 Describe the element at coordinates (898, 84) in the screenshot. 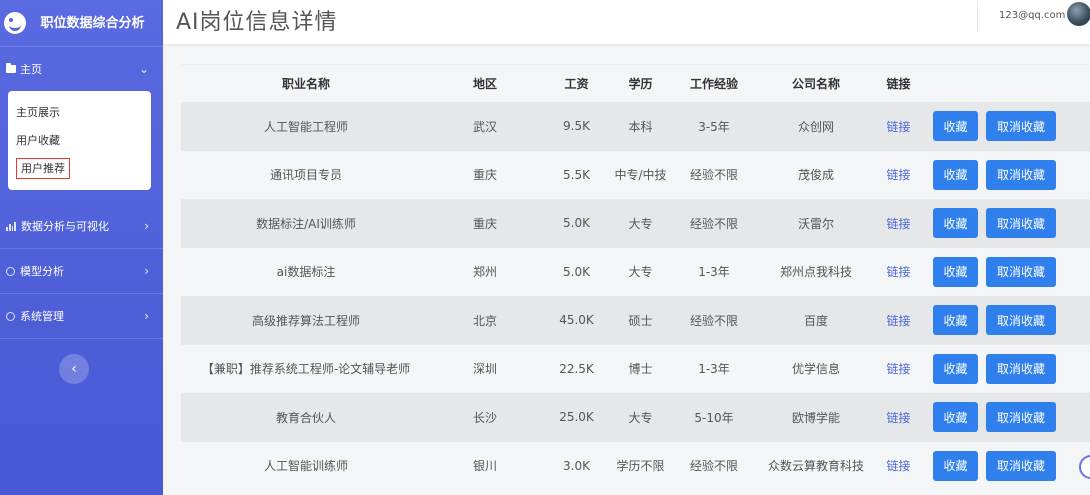

I see `column-header-link: 链接` at that location.